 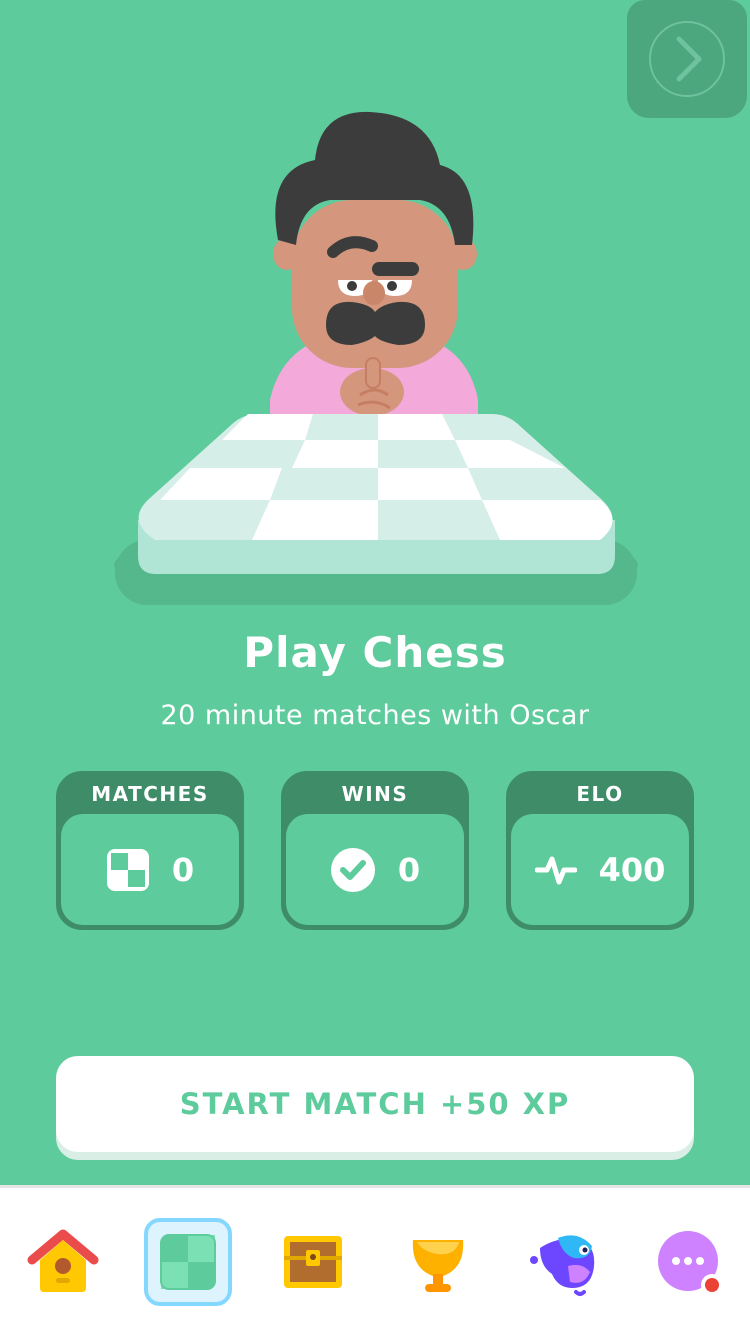 What do you see at coordinates (375, 1259) in the screenshot?
I see `bottom-tab-bar` at bounding box center [375, 1259].